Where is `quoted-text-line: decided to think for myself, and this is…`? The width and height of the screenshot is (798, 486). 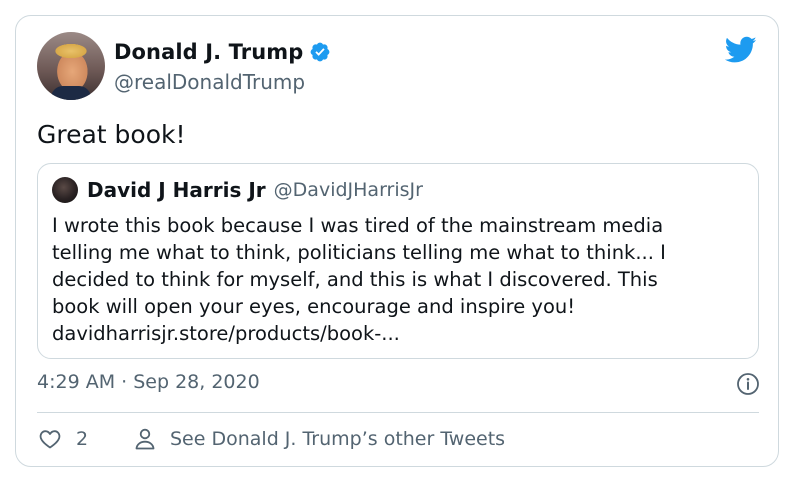
quoted-text-line: decided to think for myself, and this is… is located at coordinates (355, 279).